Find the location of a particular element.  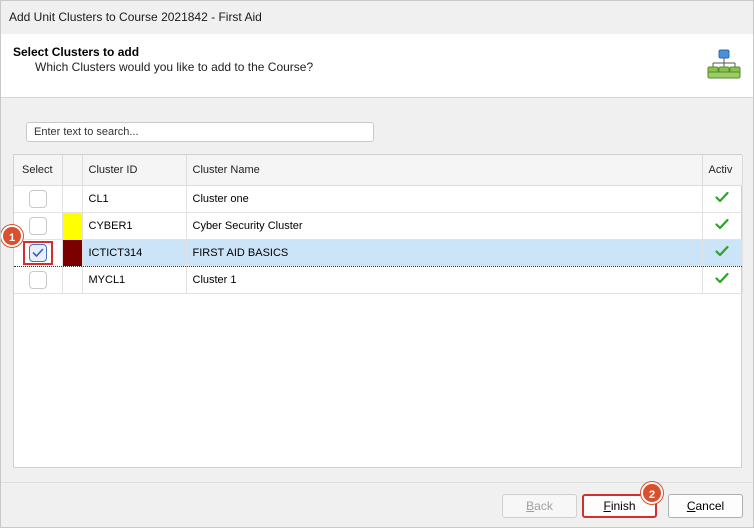

cancel-button: Cancel is located at coordinates (705, 506).